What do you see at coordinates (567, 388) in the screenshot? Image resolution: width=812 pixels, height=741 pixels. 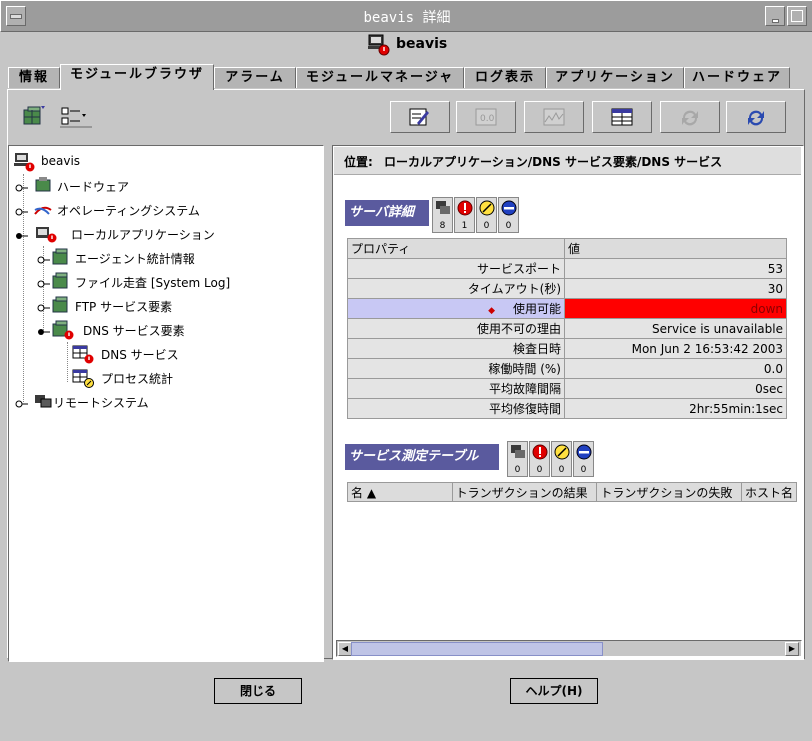 I see `table-row: 平均故障間隔 0sec` at bounding box center [567, 388].